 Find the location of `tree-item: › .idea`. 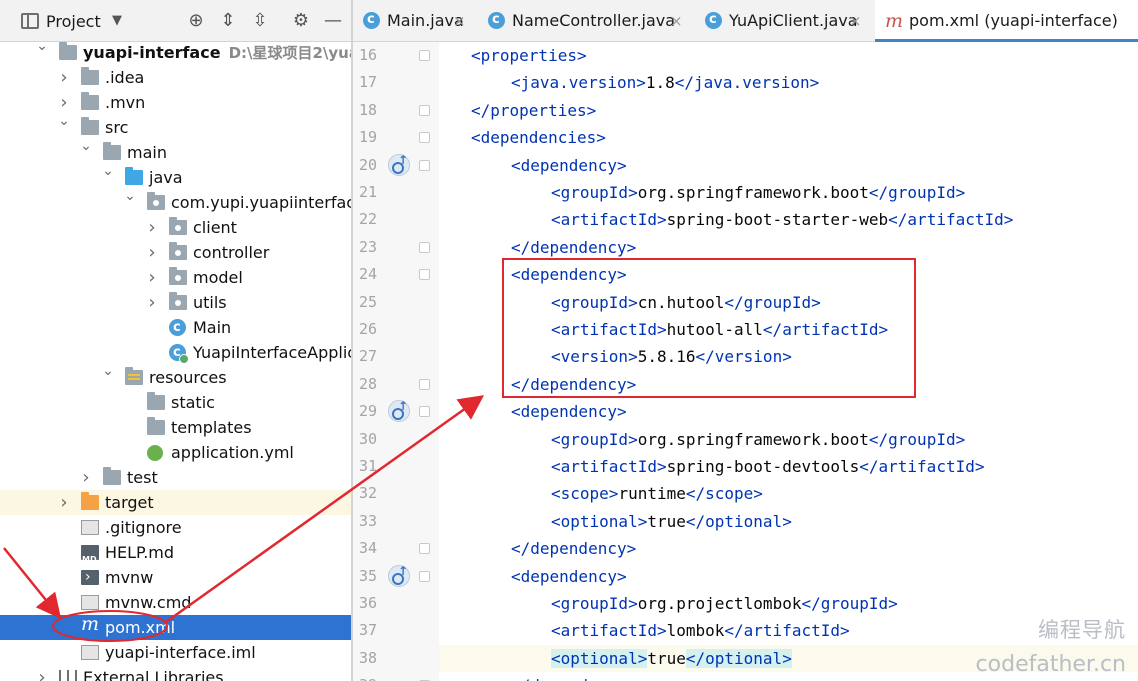

tree-item: › .idea is located at coordinates (175, 77).